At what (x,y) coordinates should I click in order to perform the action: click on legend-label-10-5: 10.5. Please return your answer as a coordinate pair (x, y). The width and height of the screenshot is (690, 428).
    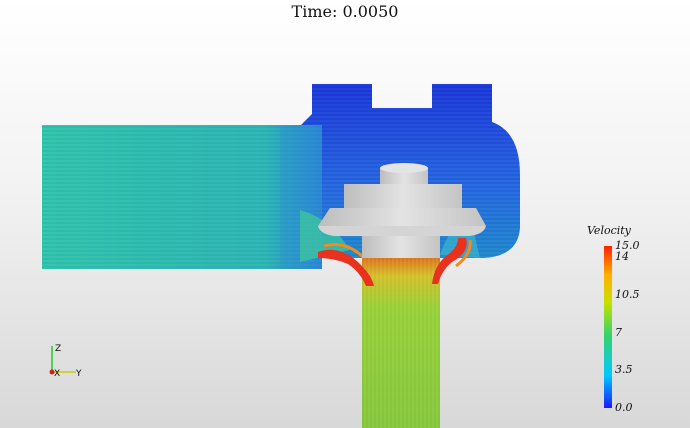
    Looking at the image, I should click on (627, 294).